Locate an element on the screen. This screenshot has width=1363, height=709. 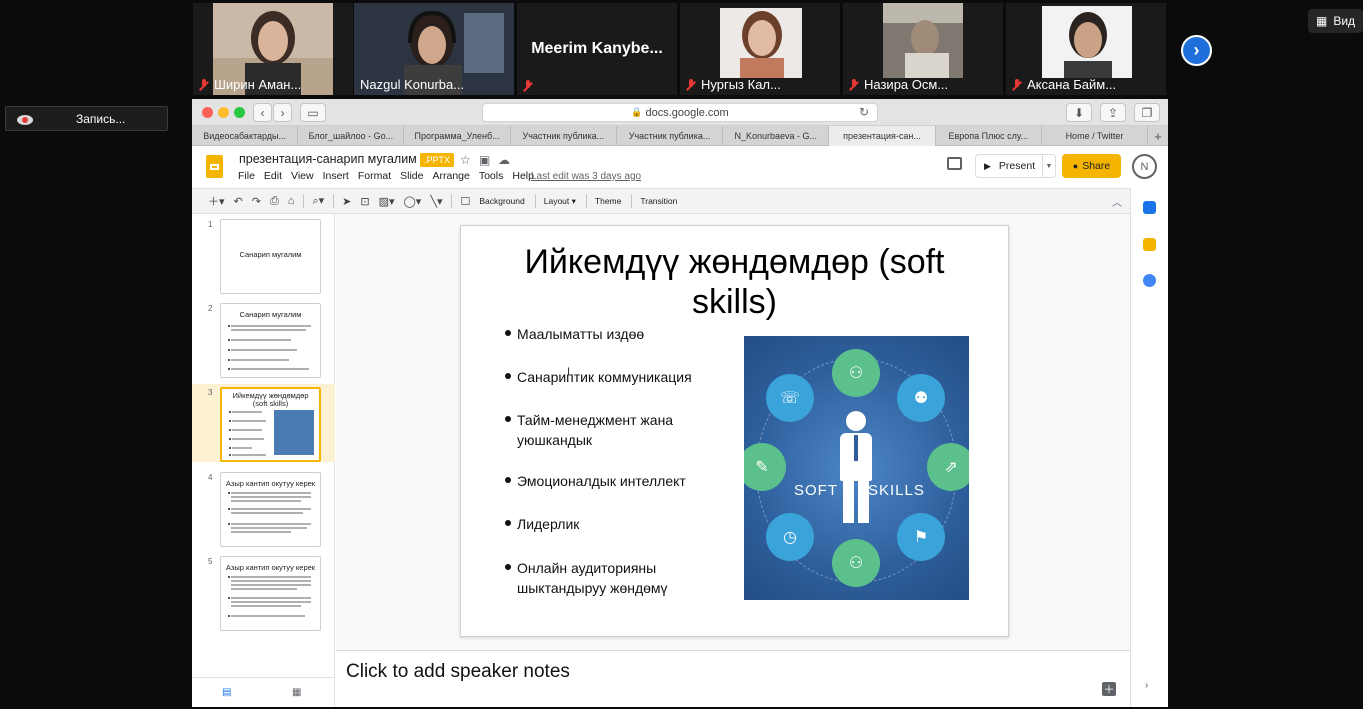
slide-thumbnail-row: 1 Санарип мугалим is located at coordinates (263, 255).